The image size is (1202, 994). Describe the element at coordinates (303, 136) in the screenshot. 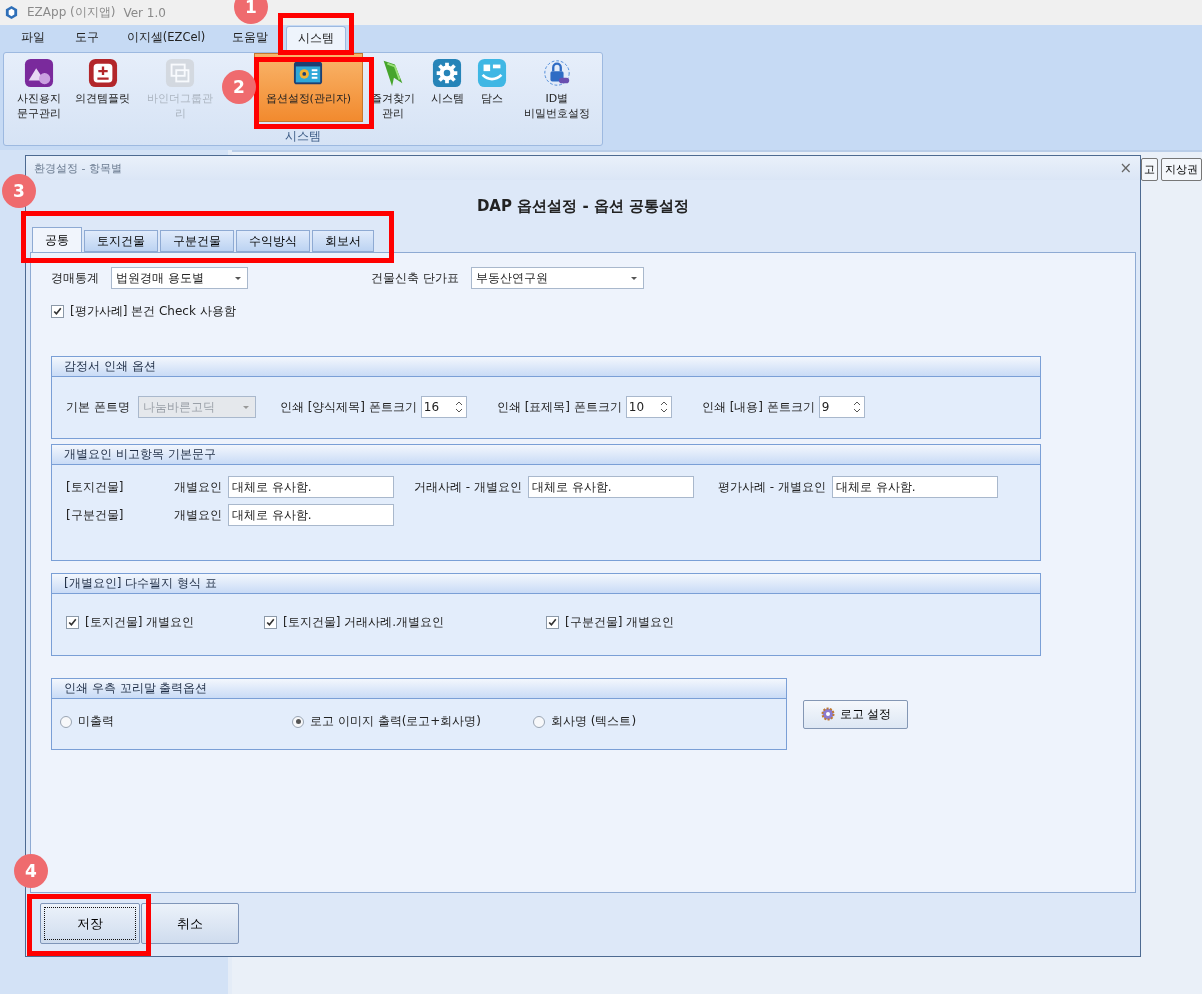

I see `ribbon-group-label: 시스템` at that location.